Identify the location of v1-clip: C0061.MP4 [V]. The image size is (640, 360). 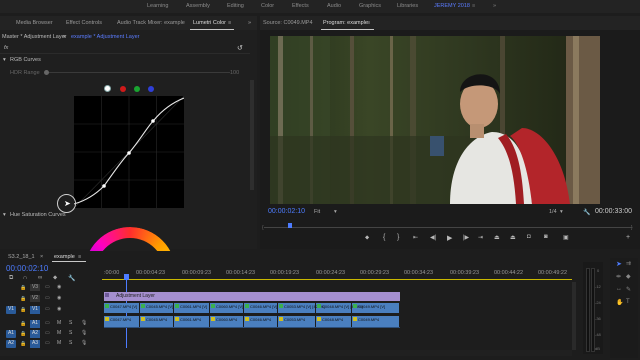
(192, 308).